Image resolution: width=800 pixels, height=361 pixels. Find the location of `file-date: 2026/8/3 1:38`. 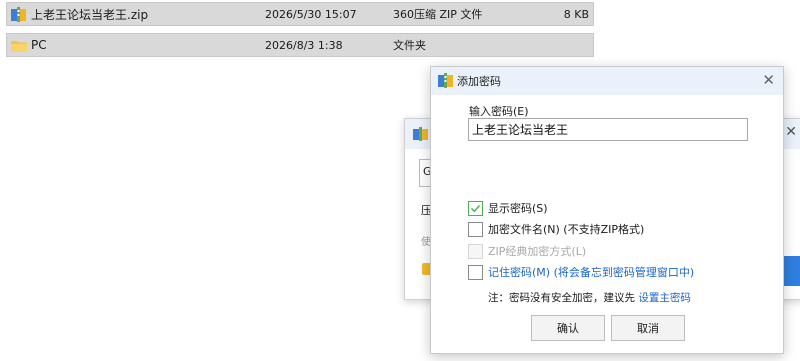

file-date: 2026/8/3 1:38 is located at coordinates (304, 45).